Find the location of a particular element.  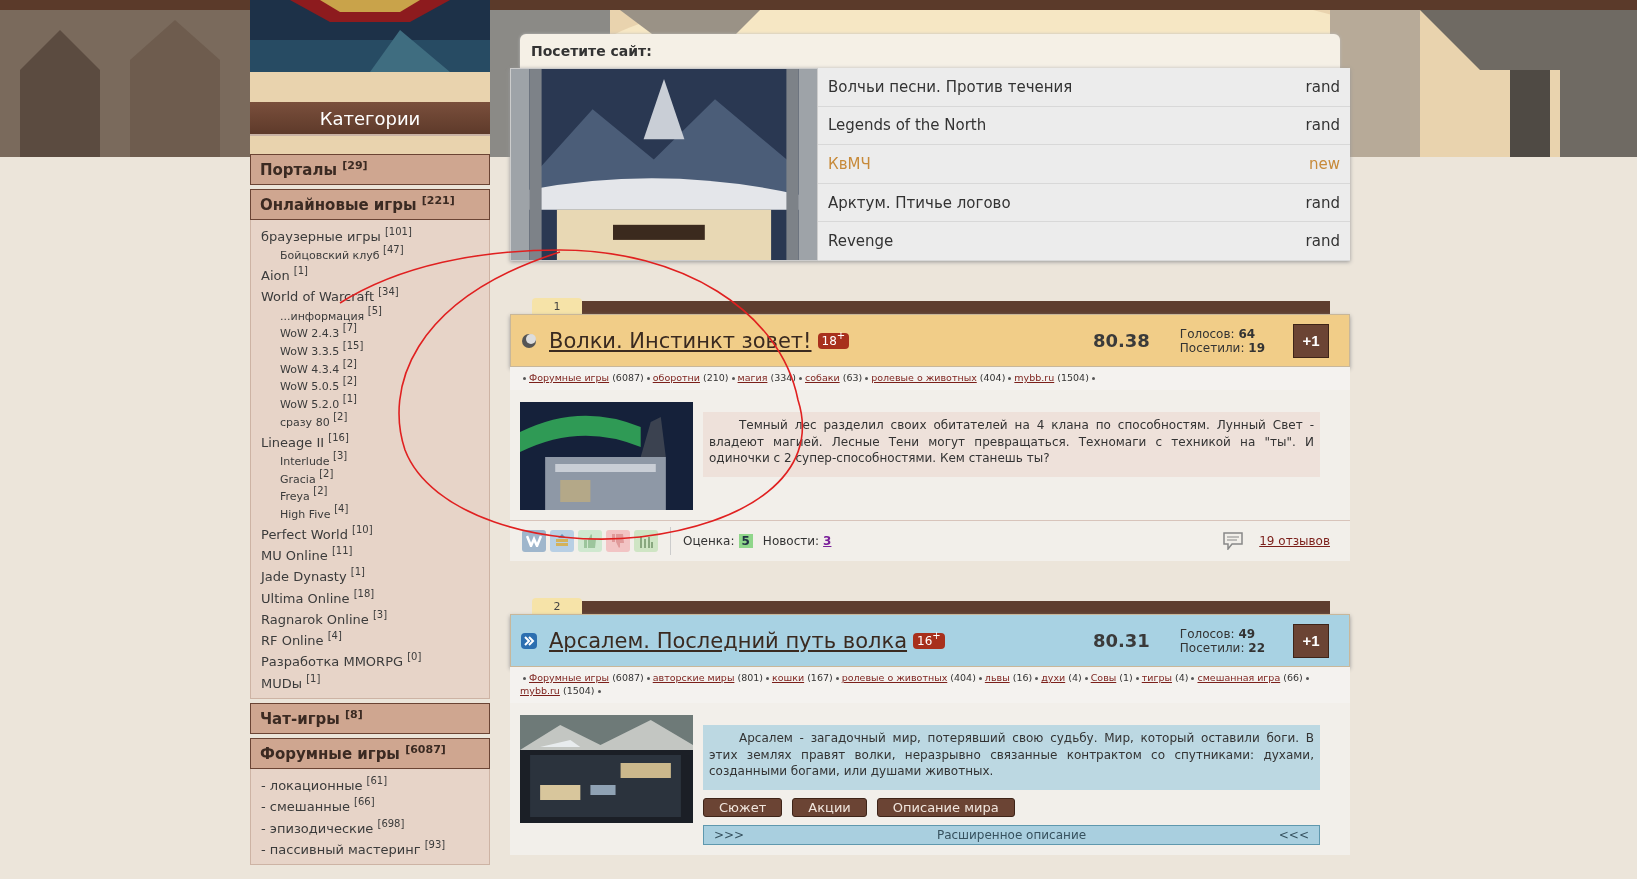

votes-count: Голосов: 64 is located at coordinates (1218, 333).